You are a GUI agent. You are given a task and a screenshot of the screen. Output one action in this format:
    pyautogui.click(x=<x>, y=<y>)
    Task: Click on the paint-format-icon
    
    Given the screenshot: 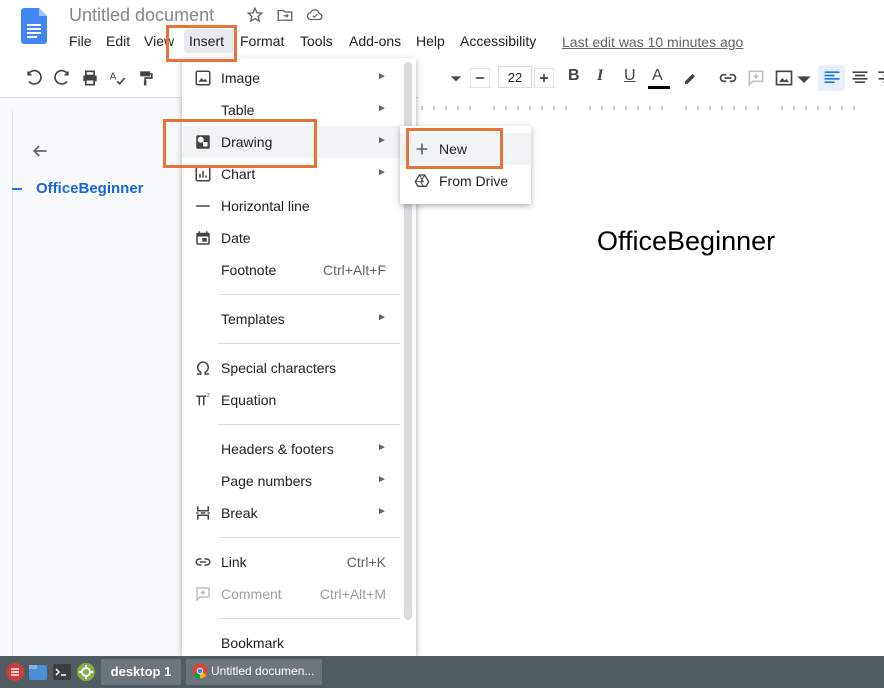 What is the action you would take?
    pyautogui.click(x=146, y=78)
    